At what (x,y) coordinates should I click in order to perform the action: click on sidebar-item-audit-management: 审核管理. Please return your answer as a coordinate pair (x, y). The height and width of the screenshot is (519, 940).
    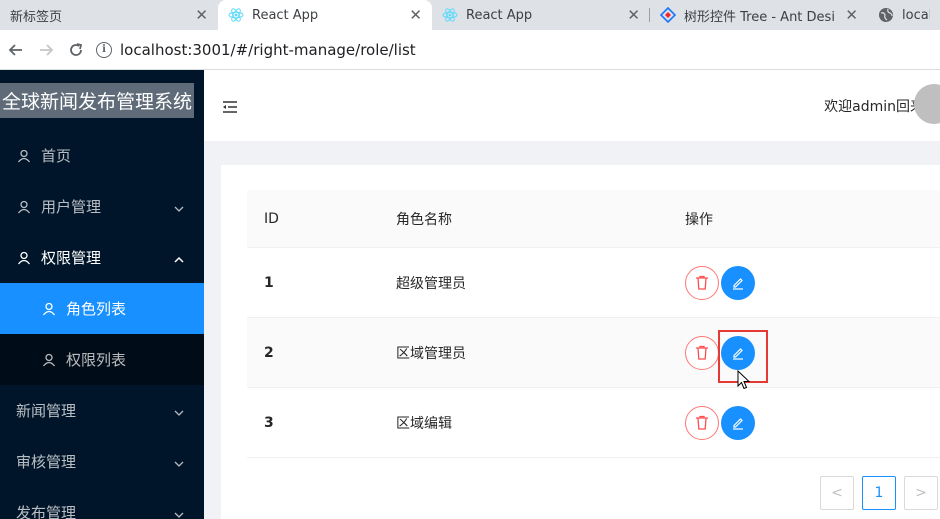
    Looking at the image, I should click on (102, 461).